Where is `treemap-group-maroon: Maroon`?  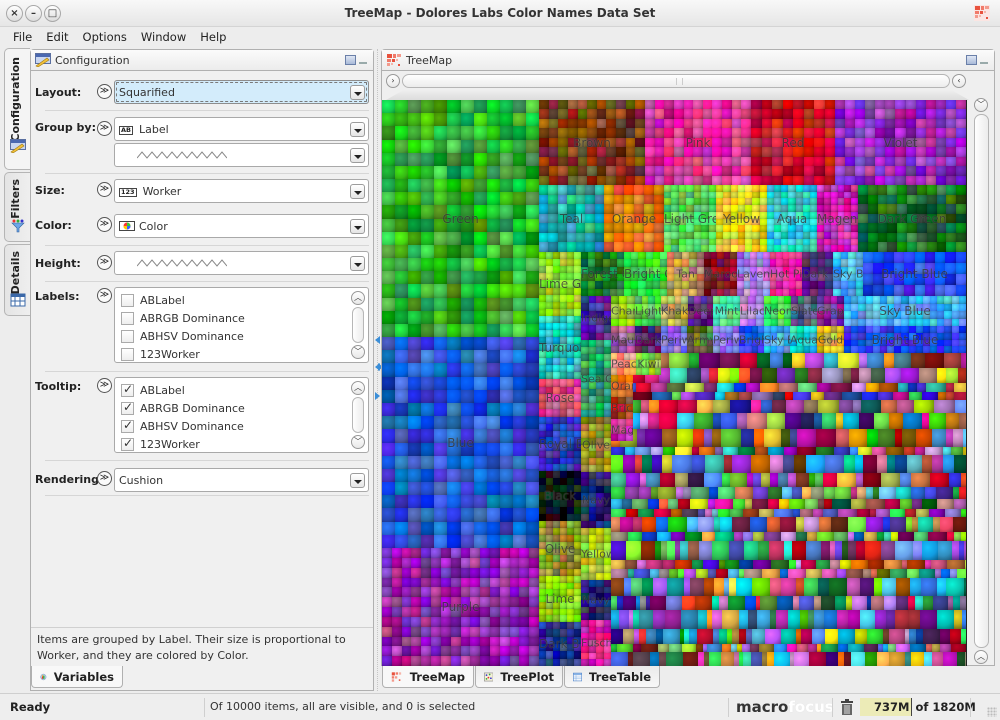
treemap-group-maroon: Maroon is located at coordinates (720, 274).